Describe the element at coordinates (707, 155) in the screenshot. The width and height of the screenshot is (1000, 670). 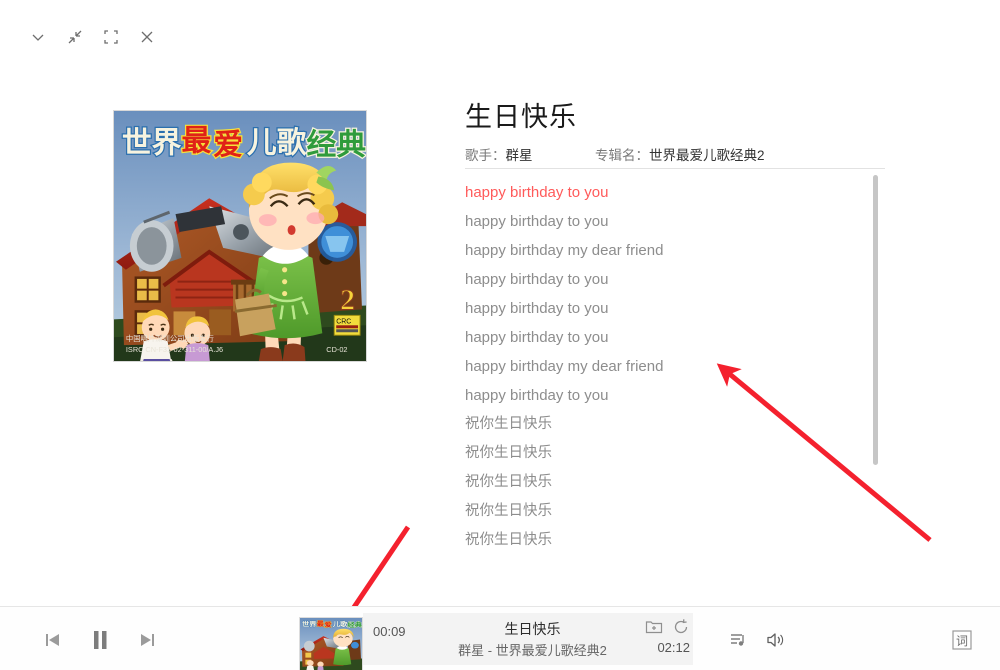
I see `album-value: 世界最爱儿歌经典2` at that location.